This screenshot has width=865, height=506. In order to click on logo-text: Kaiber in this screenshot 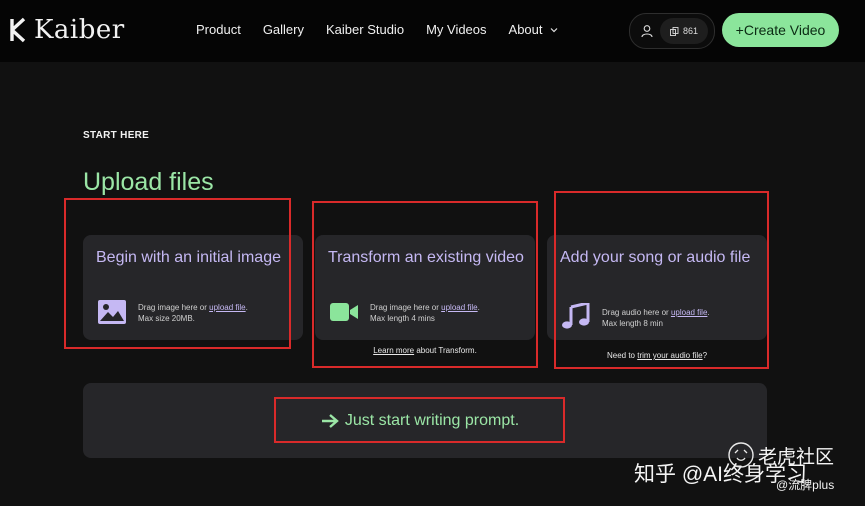, I will do `click(79, 30)`.